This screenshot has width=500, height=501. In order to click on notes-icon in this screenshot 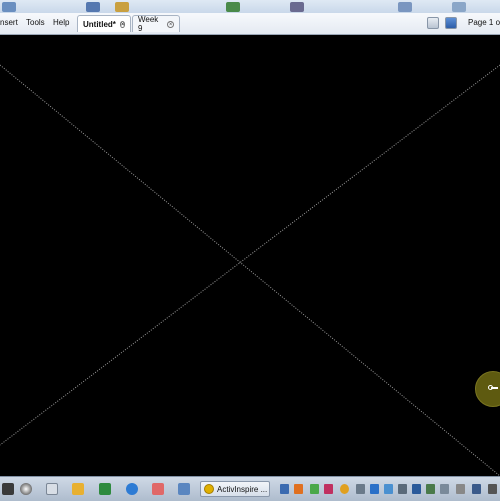, I will do `click(184, 489)`.